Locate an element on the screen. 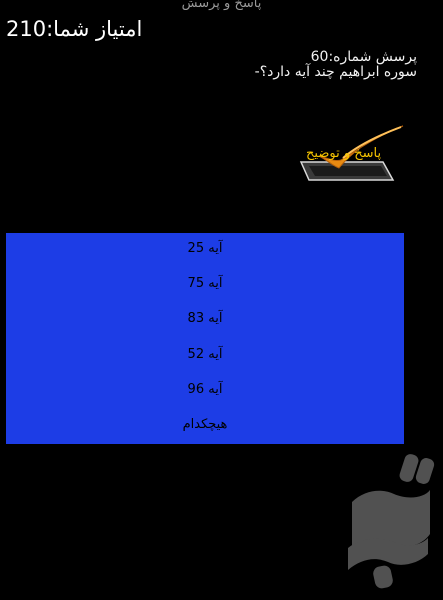 Image resolution: width=443 pixels, height=600 pixels. option-1: 25 آیه is located at coordinates (205, 249).